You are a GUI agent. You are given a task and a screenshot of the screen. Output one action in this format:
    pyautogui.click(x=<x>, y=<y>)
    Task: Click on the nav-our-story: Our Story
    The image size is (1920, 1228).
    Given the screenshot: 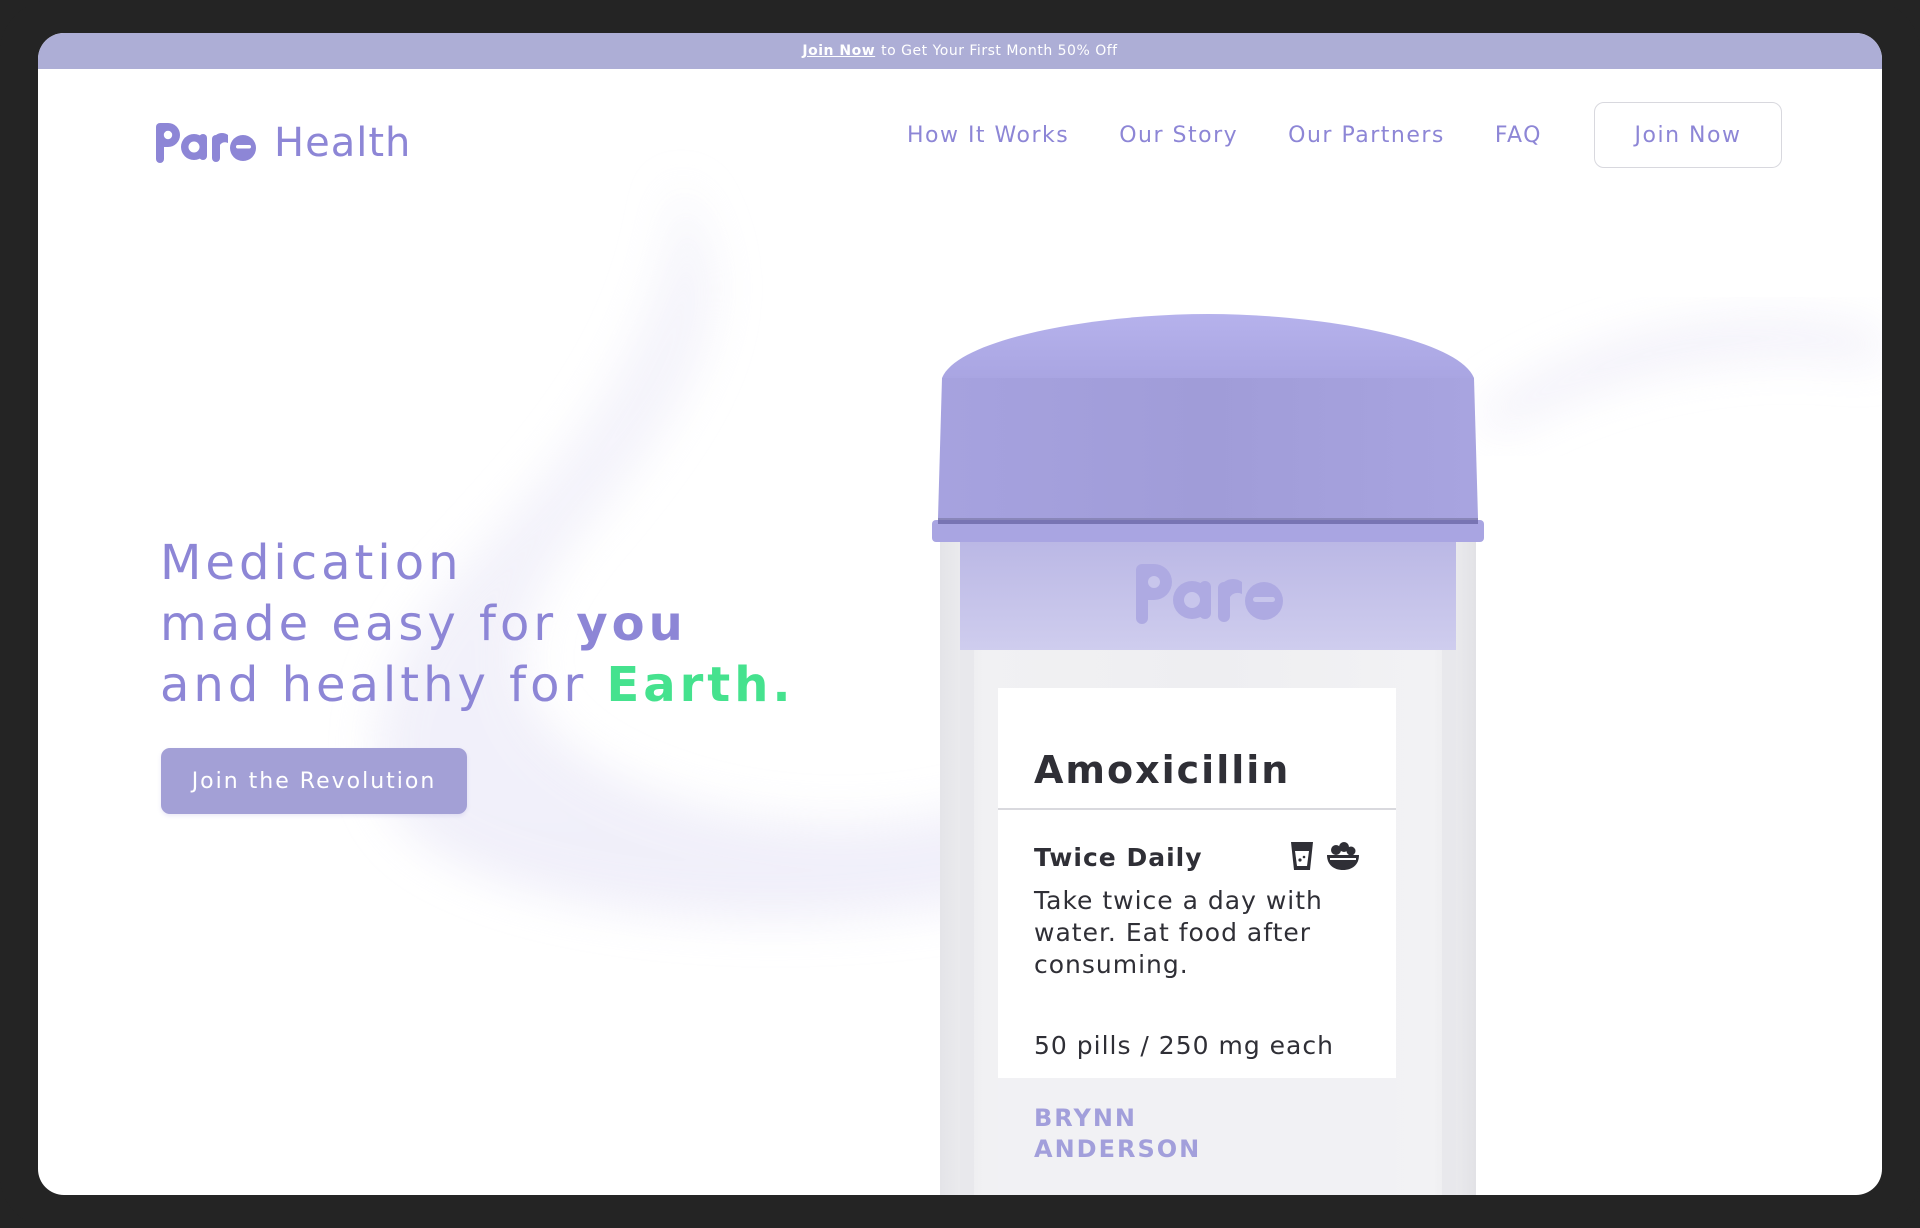 What is the action you would take?
    pyautogui.click(x=1178, y=135)
    